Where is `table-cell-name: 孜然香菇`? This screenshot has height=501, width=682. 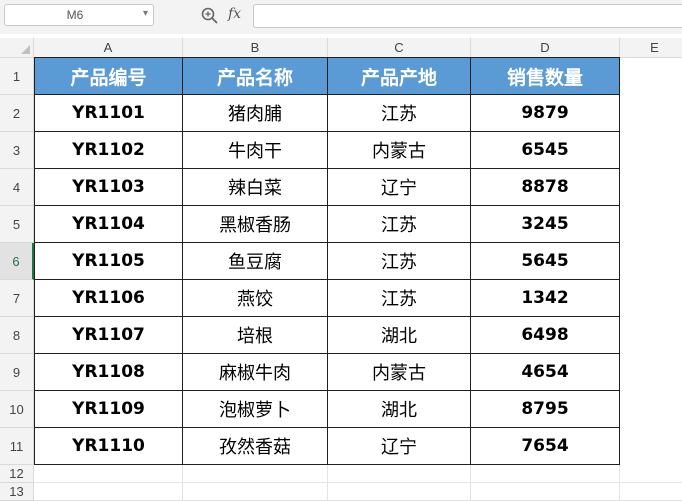
table-cell-name: 孜然香菇 is located at coordinates (255, 446).